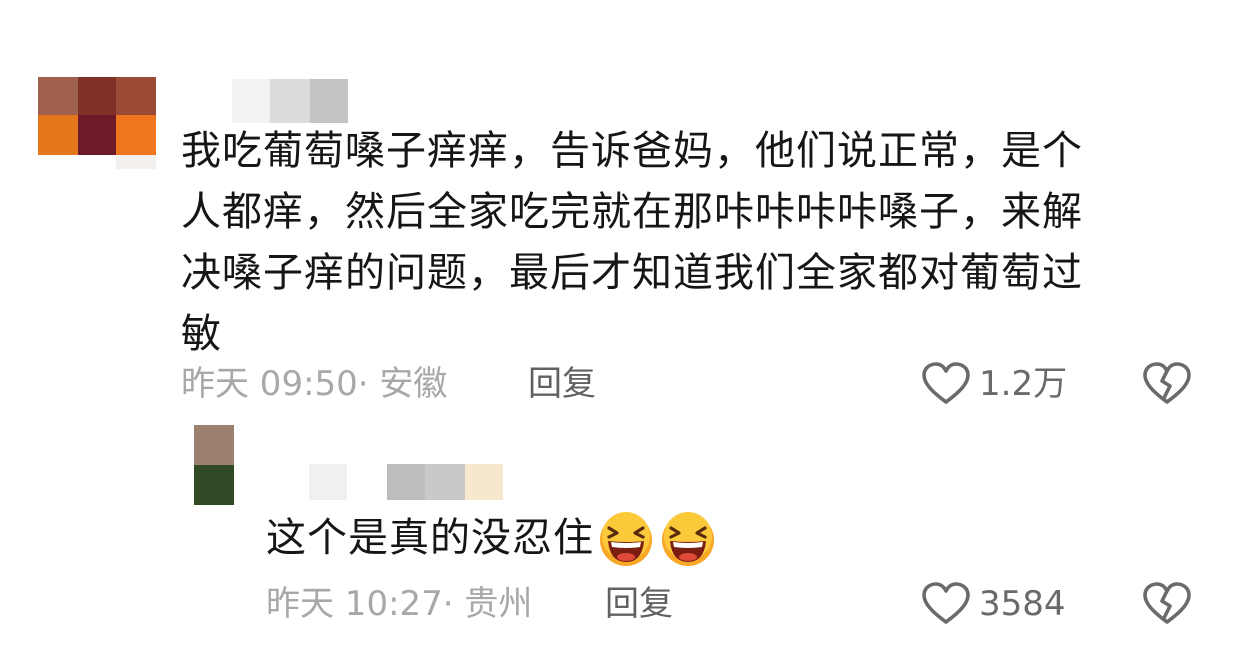 The image size is (1242, 652). What do you see at coordinates (201, 334) in the screenshot?
I see `comment-text-line: 敏` at bounding box center [201, 334].